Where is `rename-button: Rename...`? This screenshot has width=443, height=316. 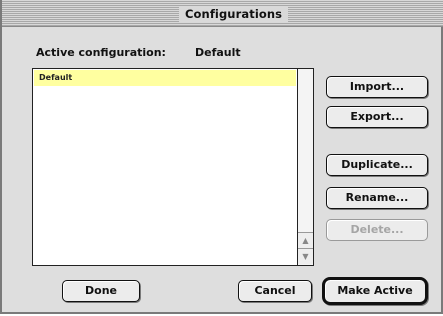 rename-button: Rename... is located at coordinates (377, 198).